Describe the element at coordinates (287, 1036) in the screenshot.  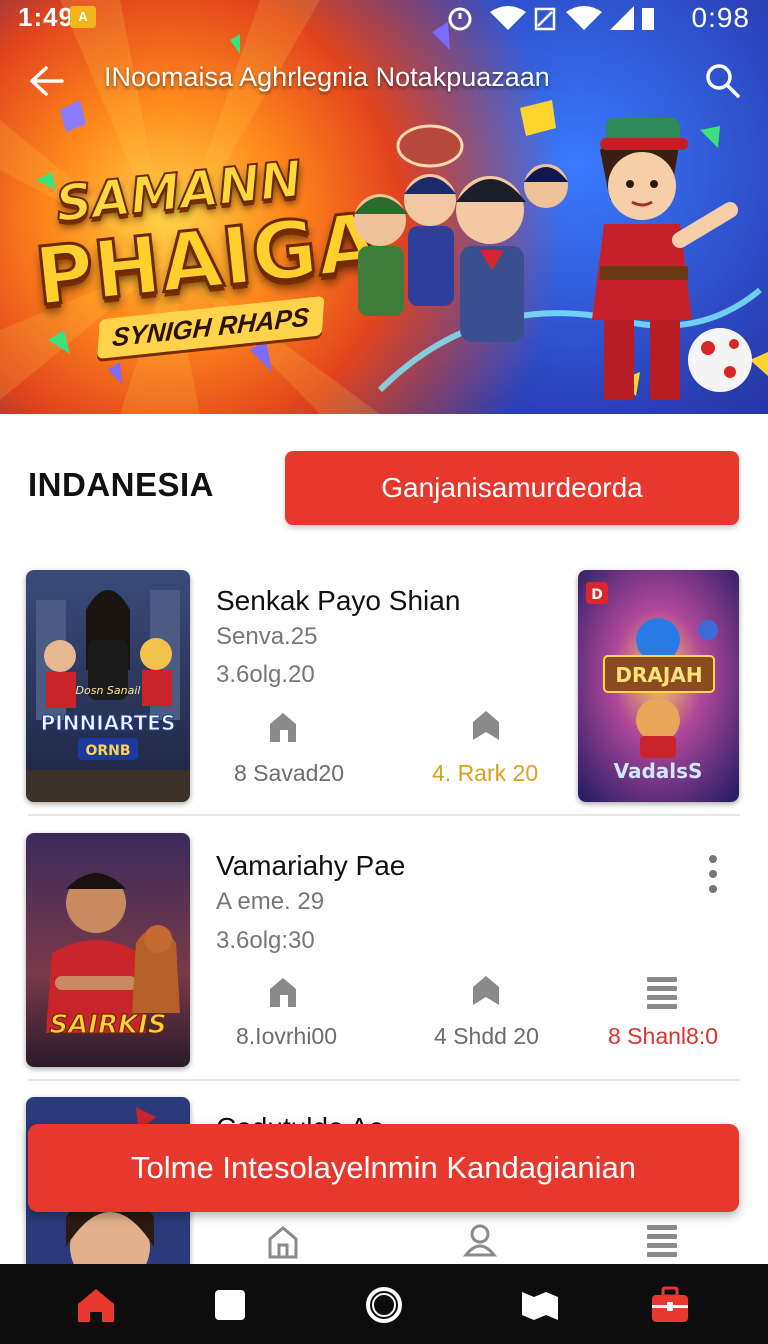
I see `stat-label: 8.Iovrhi00` at that location.